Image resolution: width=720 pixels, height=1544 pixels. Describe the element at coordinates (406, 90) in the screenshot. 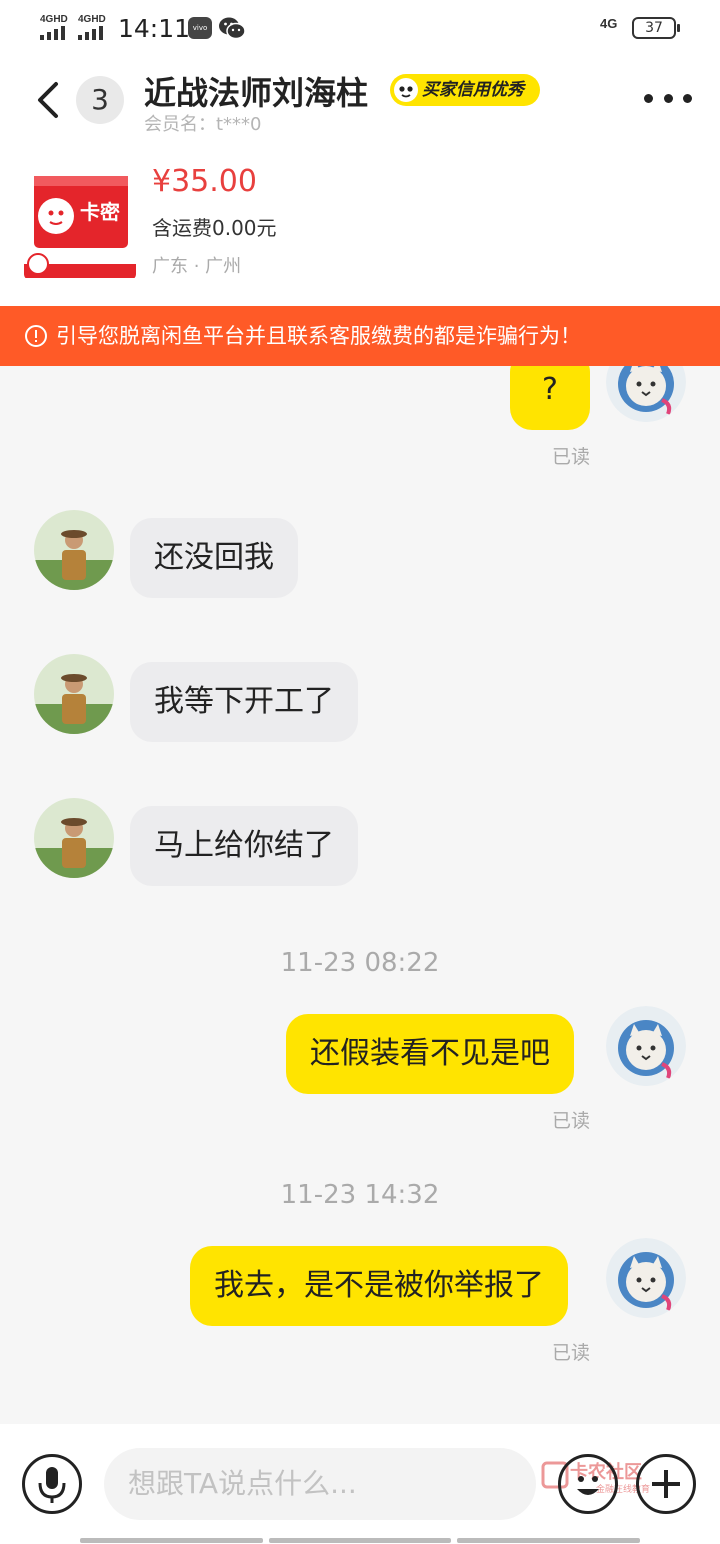

I see `fish-mascot-icon` at that location.